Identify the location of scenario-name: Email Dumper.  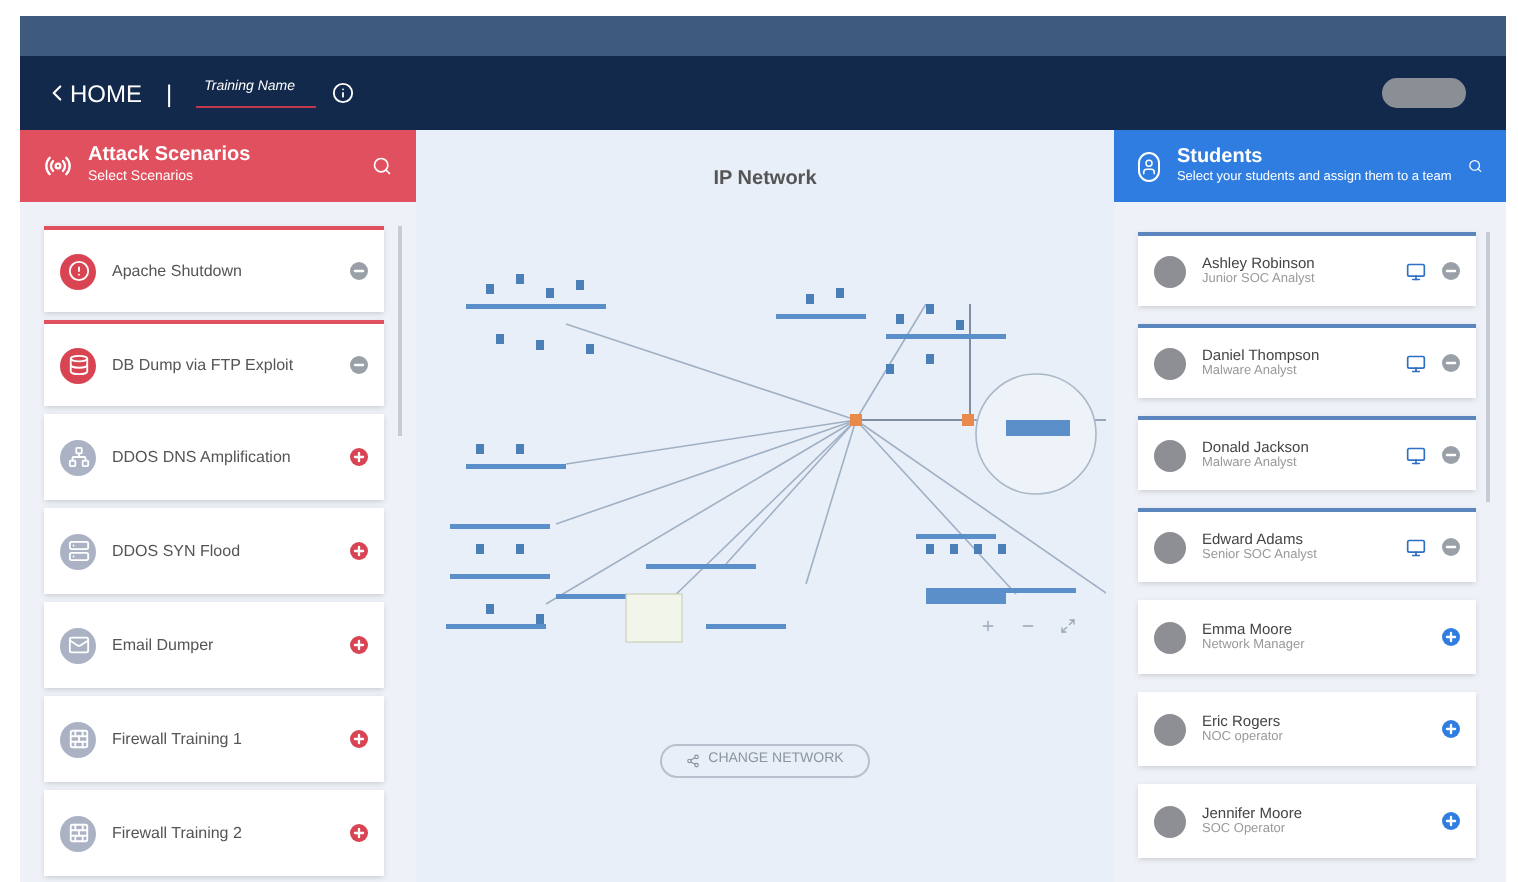
(164, 645).